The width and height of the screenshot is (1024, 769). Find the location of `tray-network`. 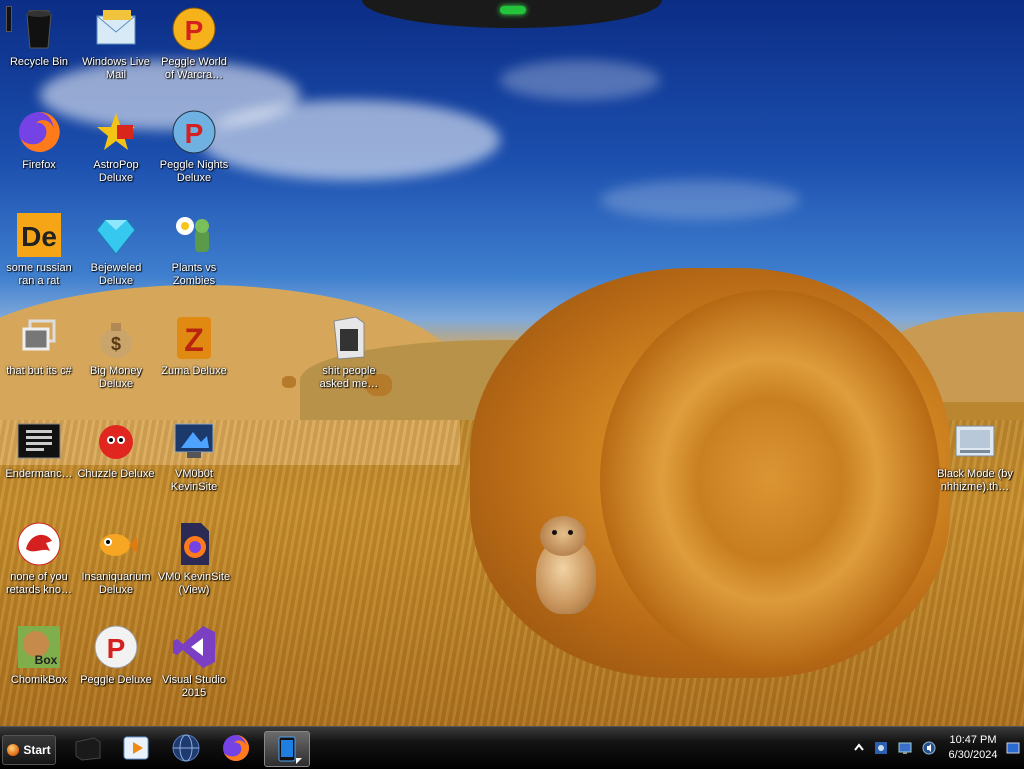

tray-network is located at coordinates (905, 748).